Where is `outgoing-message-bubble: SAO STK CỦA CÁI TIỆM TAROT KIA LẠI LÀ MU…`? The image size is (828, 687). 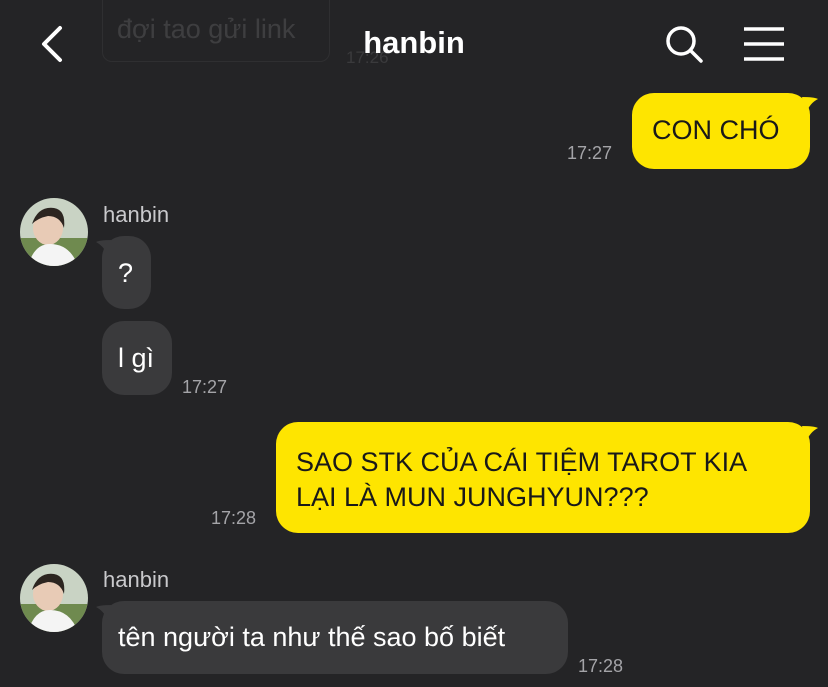 outgoing-message-bubble: SAO STK CỦA CÁI TIỆM TAROT KIA LẠI LÀ MU… is located at coordinates (543, 477).